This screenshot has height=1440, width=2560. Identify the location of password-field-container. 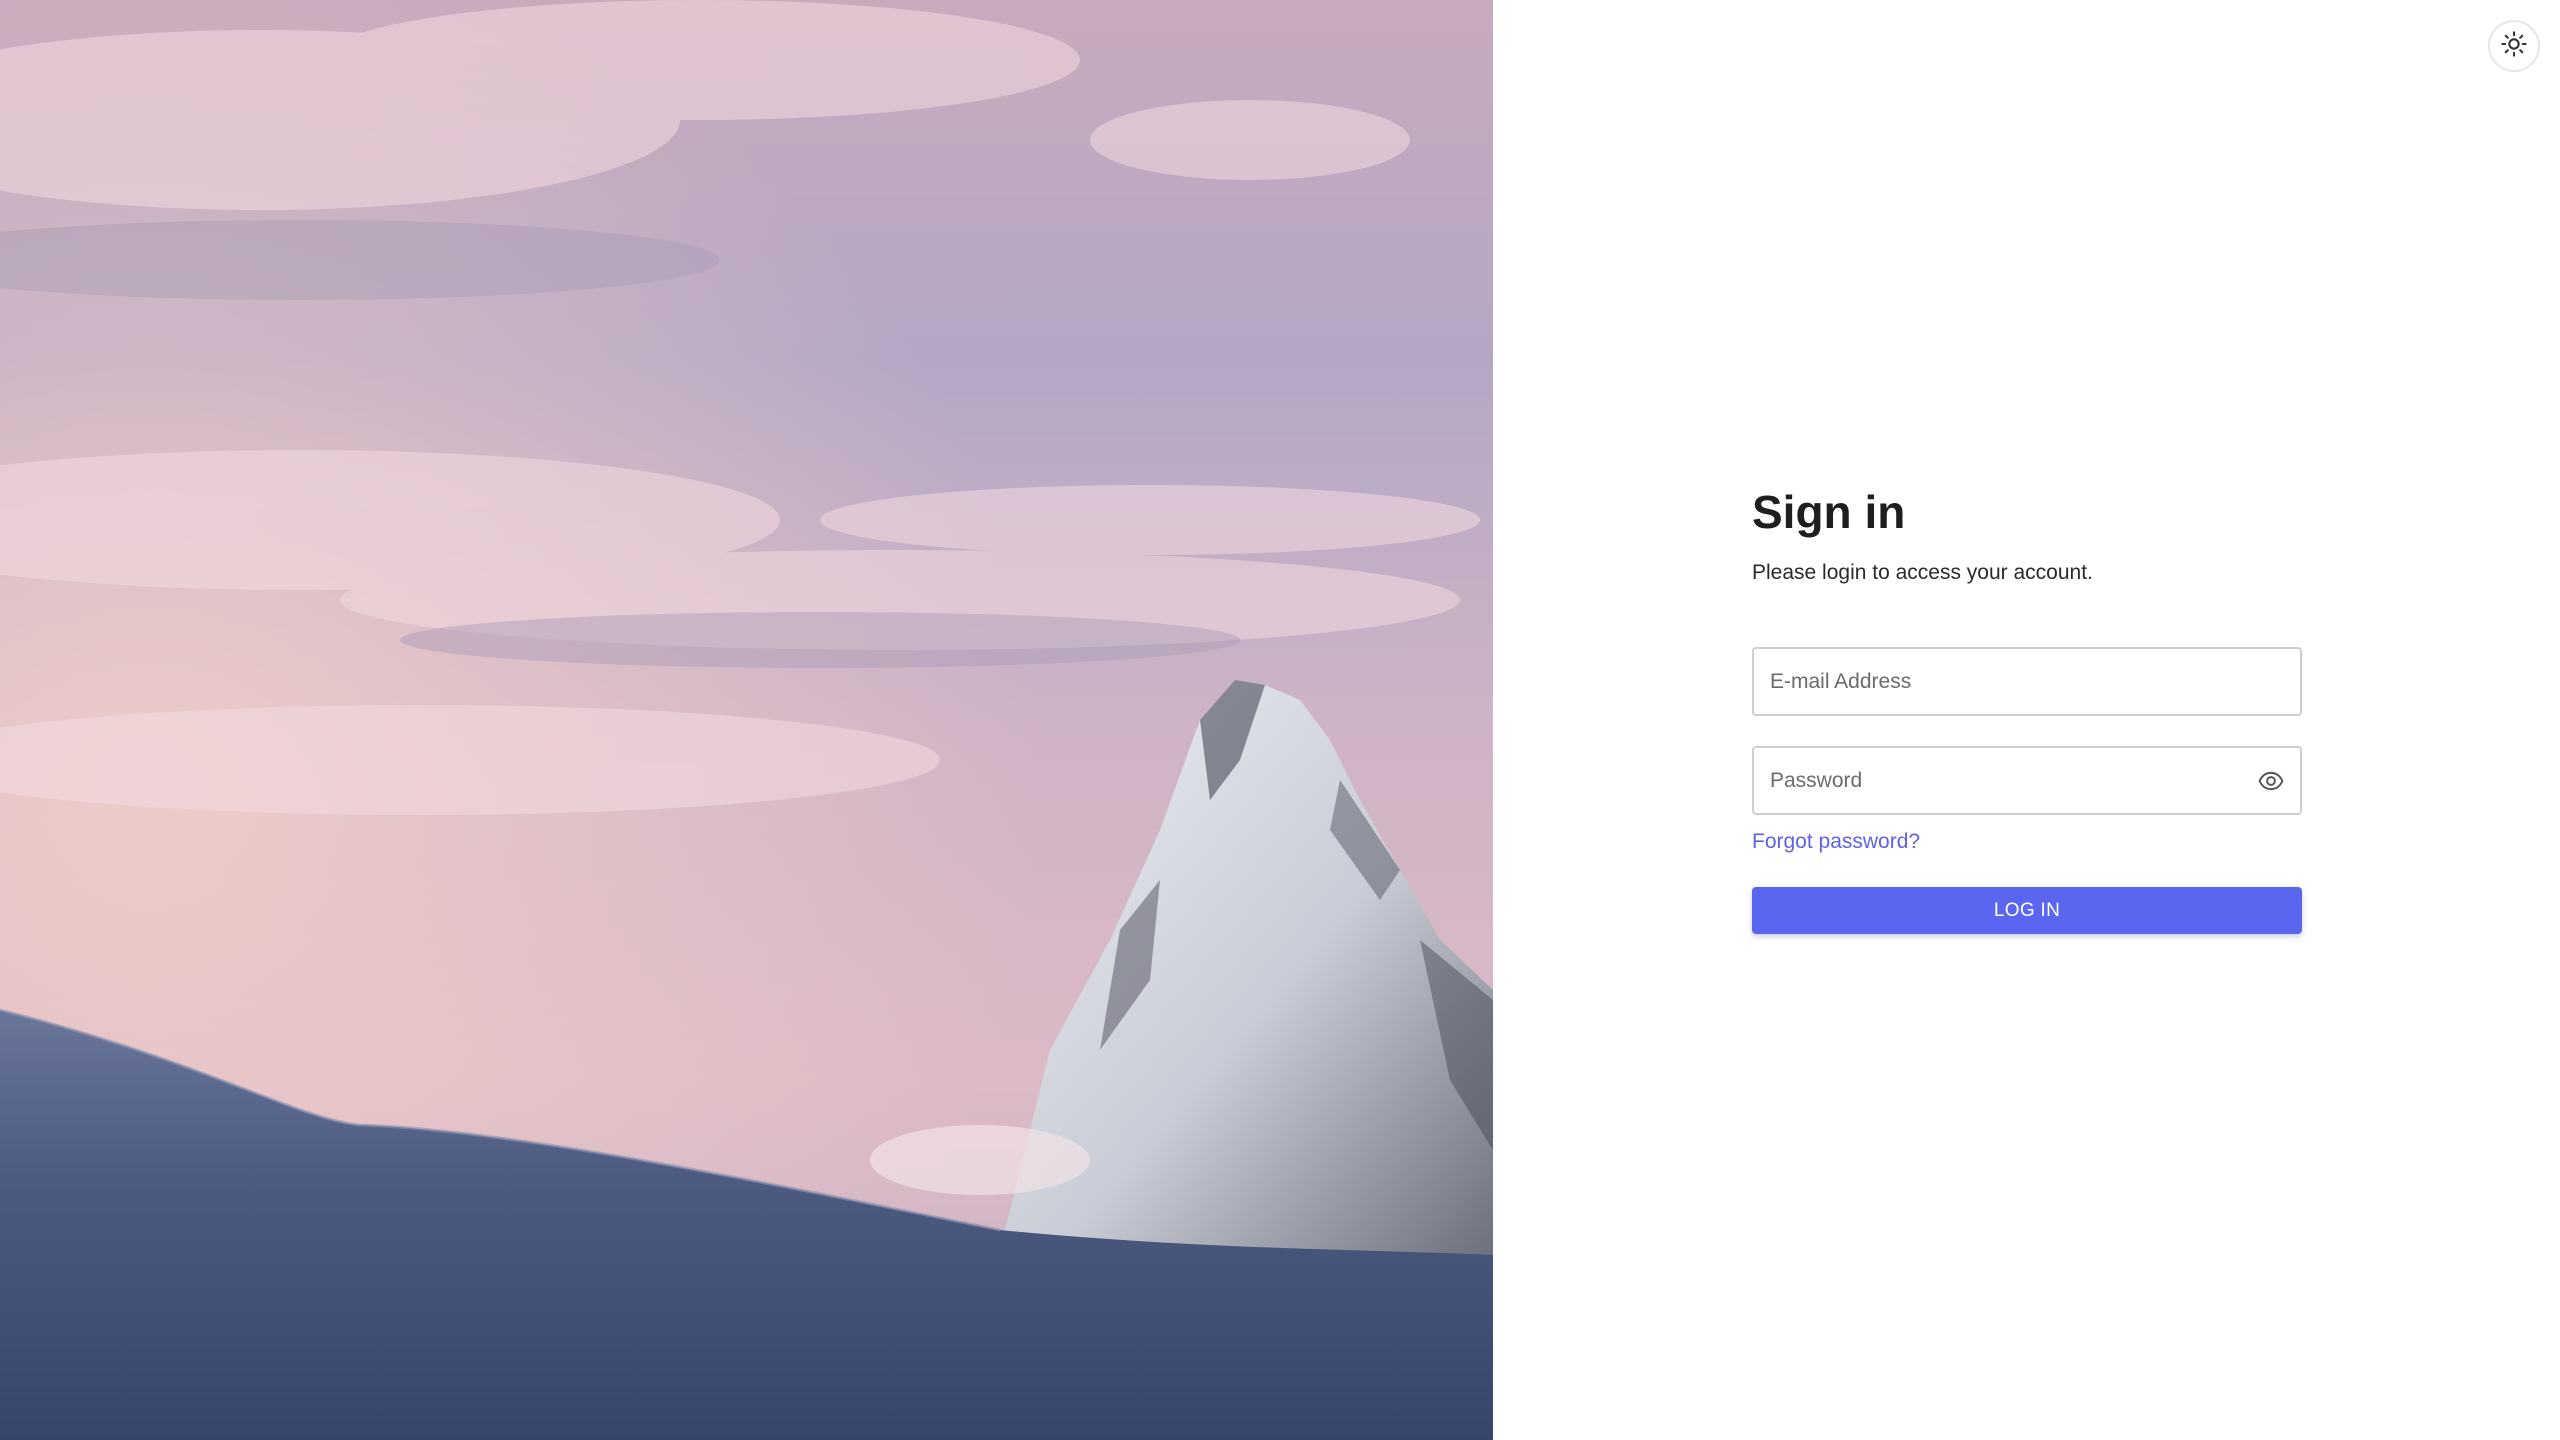
(2027, 780).